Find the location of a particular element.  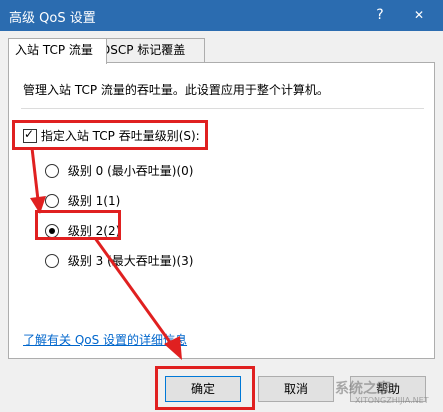

title-bar: 高级 QoS 设置 ? ✕ is located at coordinates (221, 15).